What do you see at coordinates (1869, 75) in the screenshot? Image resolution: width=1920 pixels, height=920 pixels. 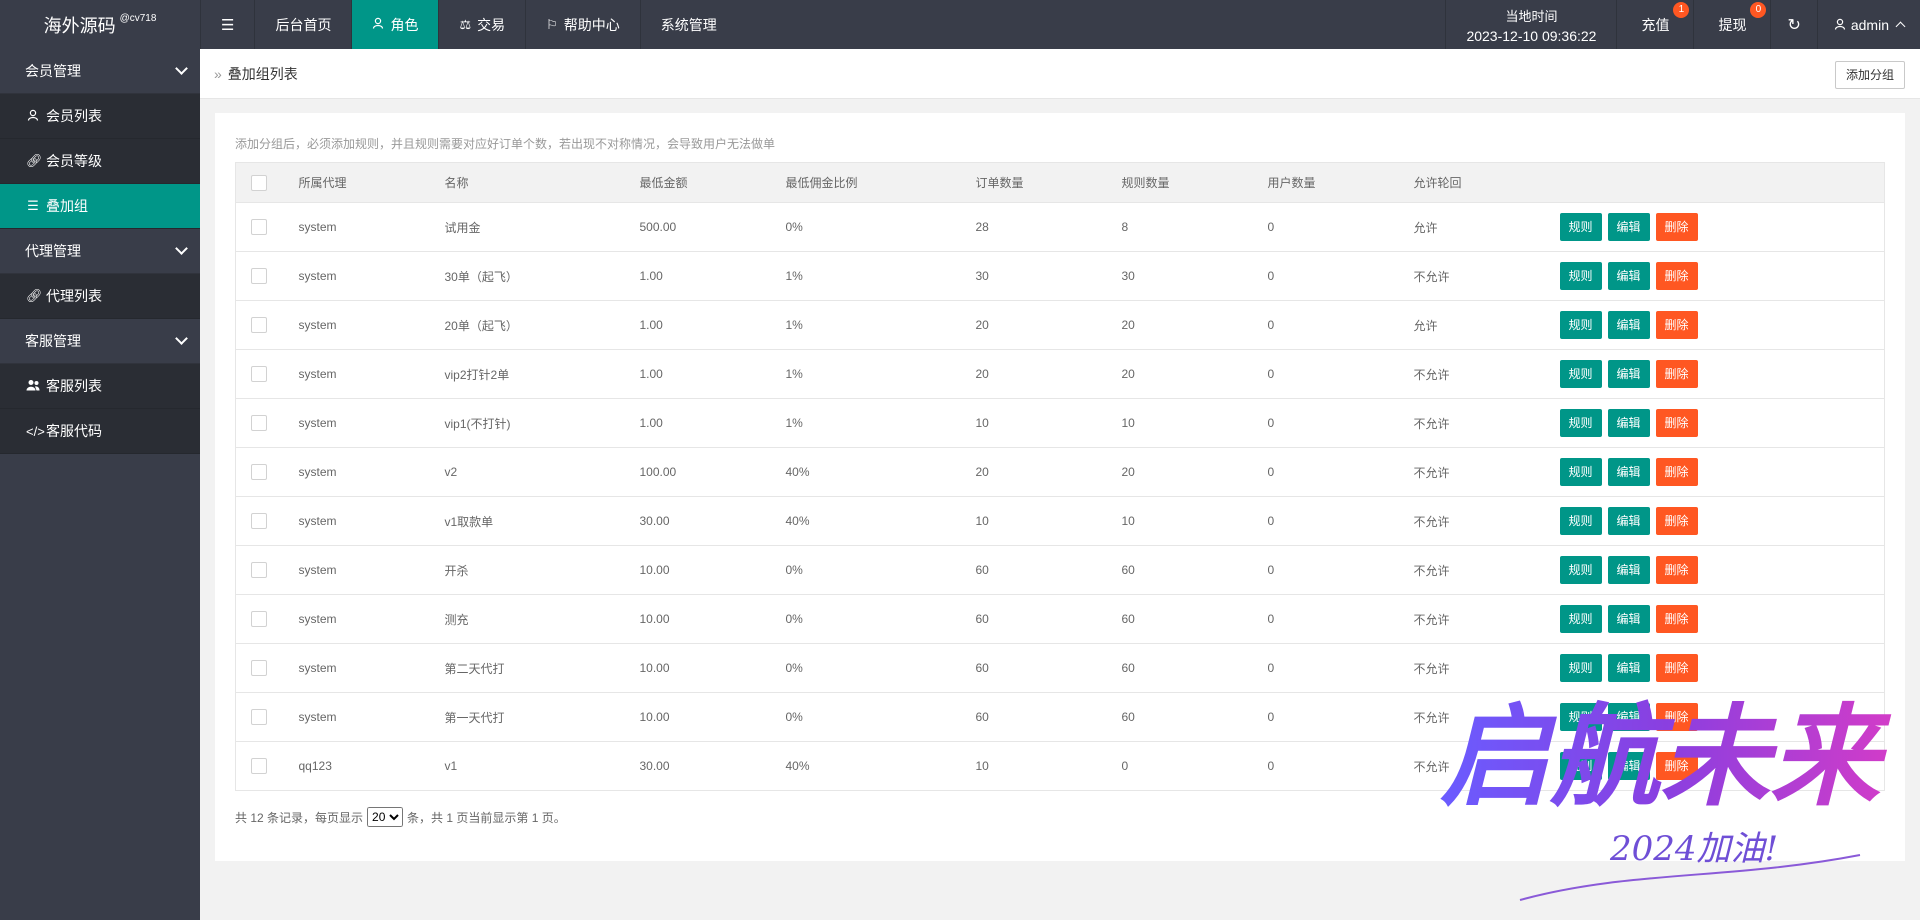 I see `add-group-button: 添加分组` at bounding box center [1869, 75].